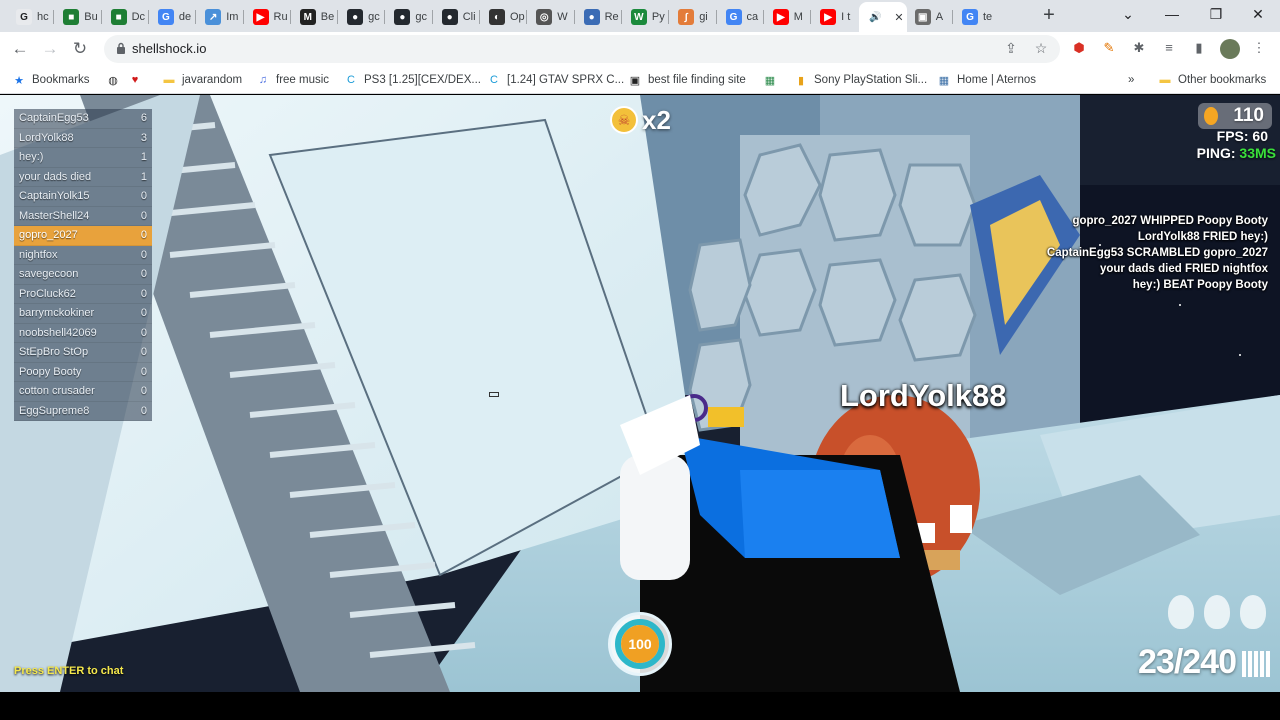  Describe the element at coordinates (143, 176) in the screenshot. I see `player-score: 1` at that location.